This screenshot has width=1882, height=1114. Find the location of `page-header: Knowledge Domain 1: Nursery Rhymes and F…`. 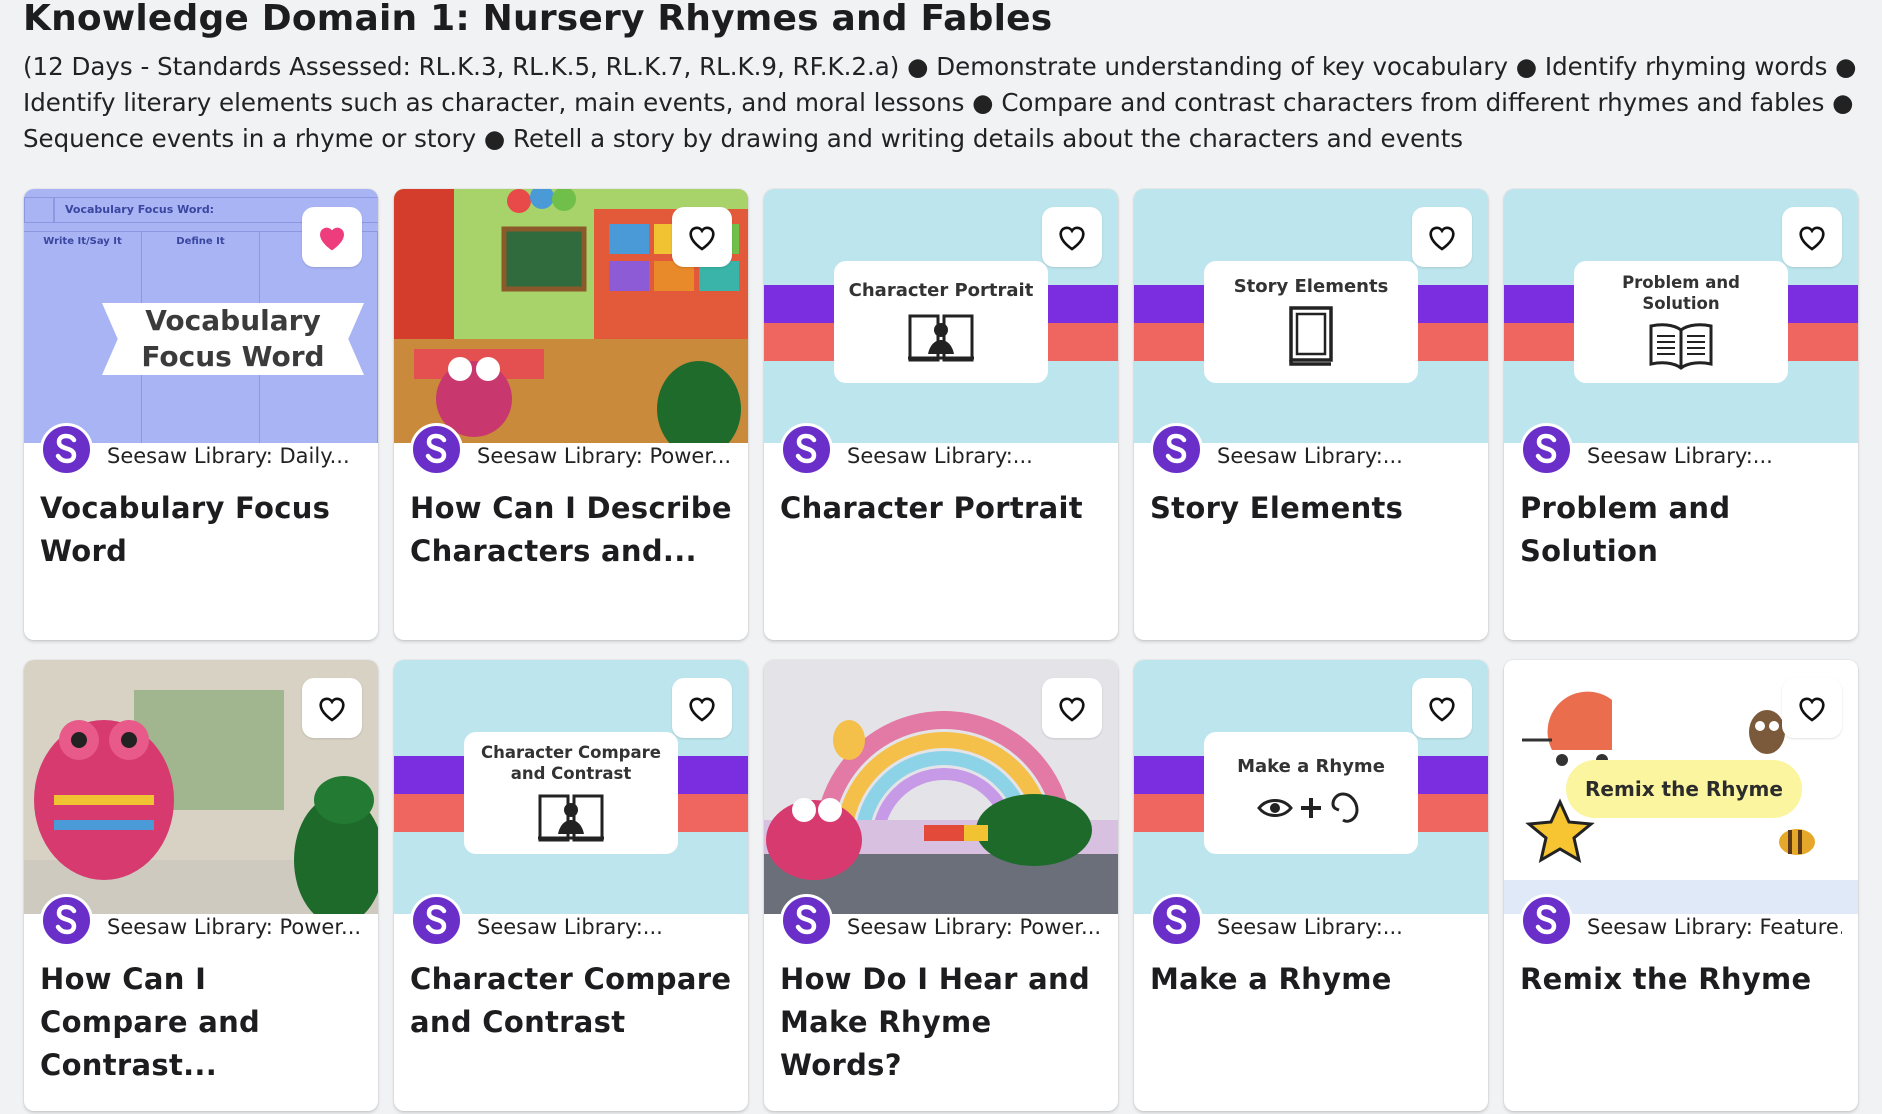

page-header: Knowledge Domain 1: Nursery Rhymes and F… is located at coordinates (943, 78).